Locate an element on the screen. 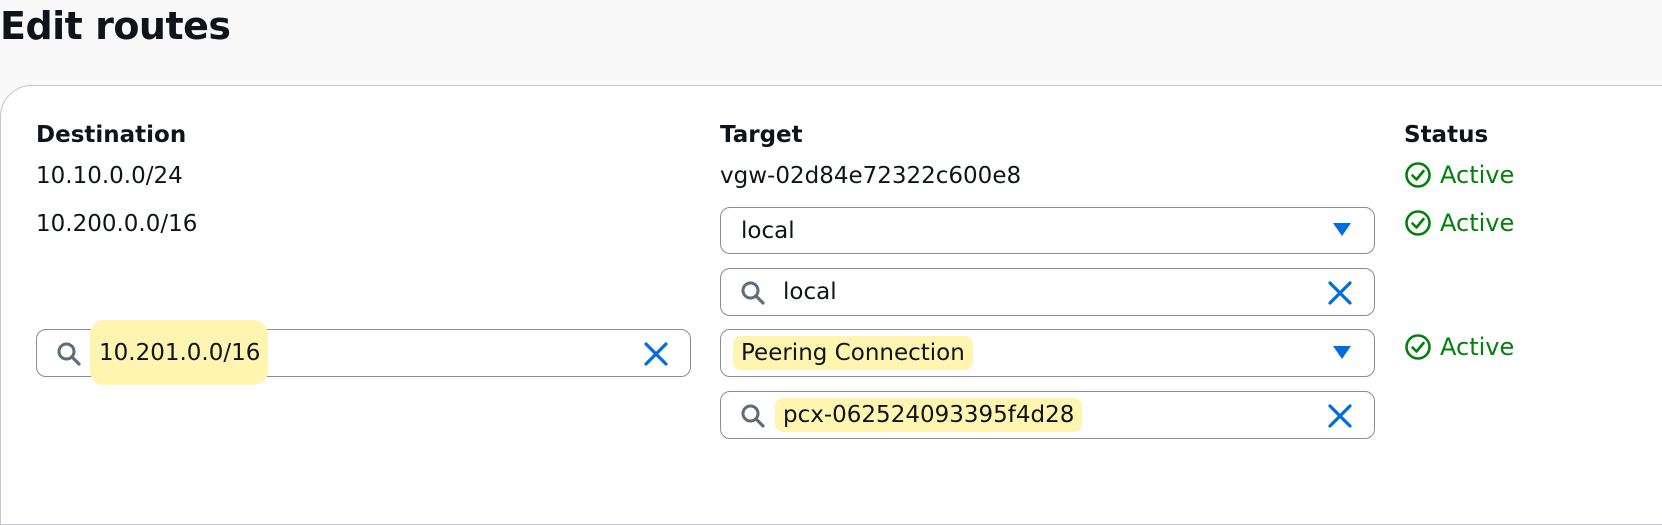  route-destination-value: 10.10.0.0/24 is located at coordinates (109, 176).